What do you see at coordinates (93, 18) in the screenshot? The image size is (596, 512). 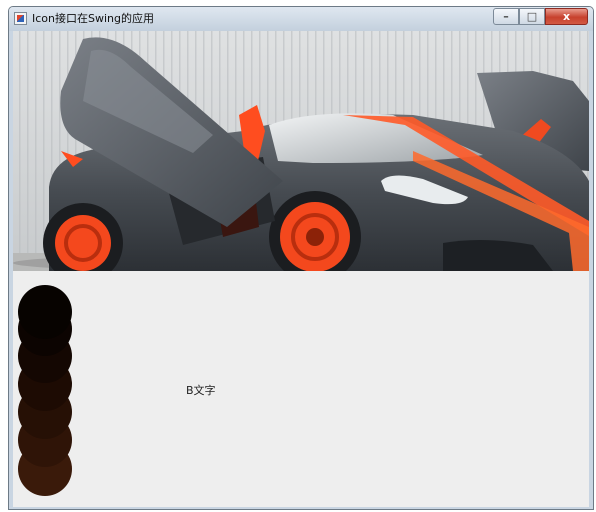 I see `window-title: Icon接口在Swing的应用` at bounding box center [93, 18].